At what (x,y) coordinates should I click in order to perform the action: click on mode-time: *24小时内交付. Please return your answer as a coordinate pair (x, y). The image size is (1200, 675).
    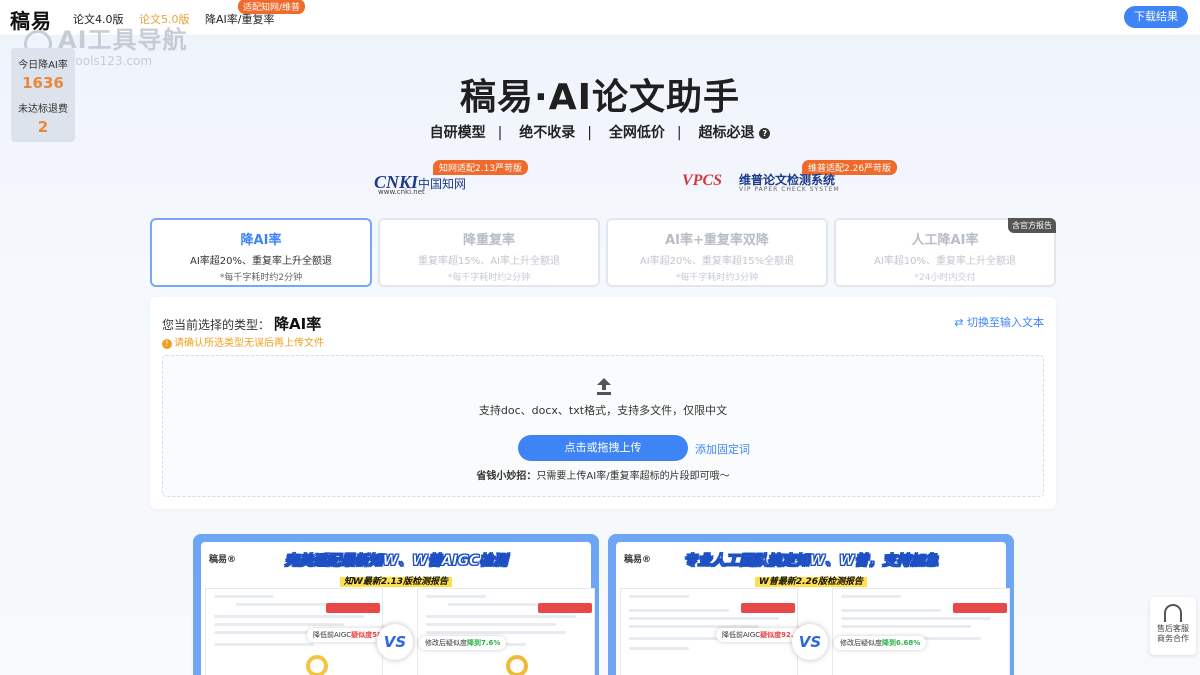
    Looking at the image, I should click on (945, 278).